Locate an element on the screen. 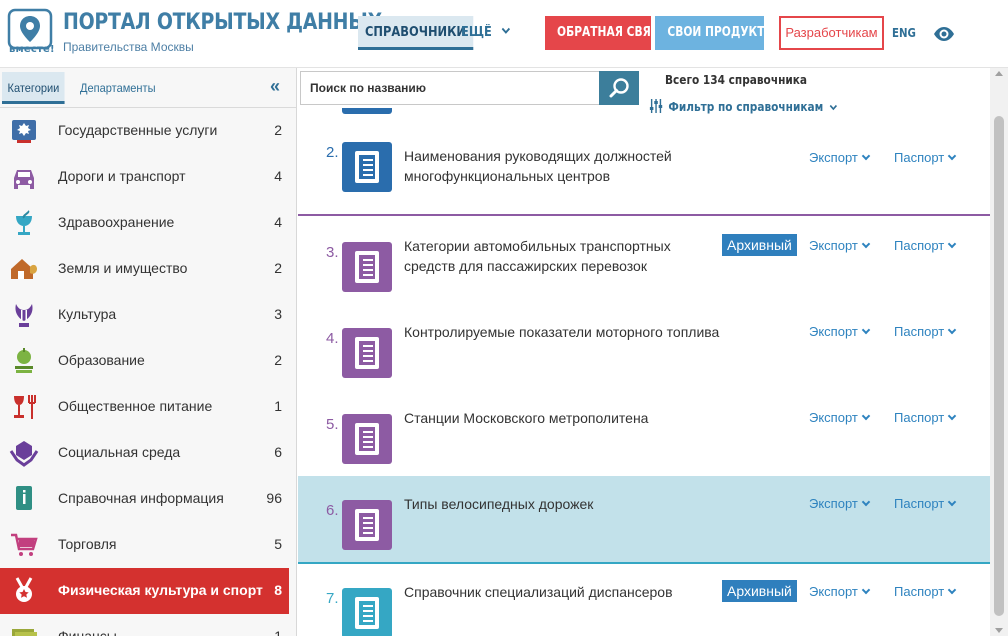  sidebar-item-label: Здравоохранение is located at coordinates (116, 222).